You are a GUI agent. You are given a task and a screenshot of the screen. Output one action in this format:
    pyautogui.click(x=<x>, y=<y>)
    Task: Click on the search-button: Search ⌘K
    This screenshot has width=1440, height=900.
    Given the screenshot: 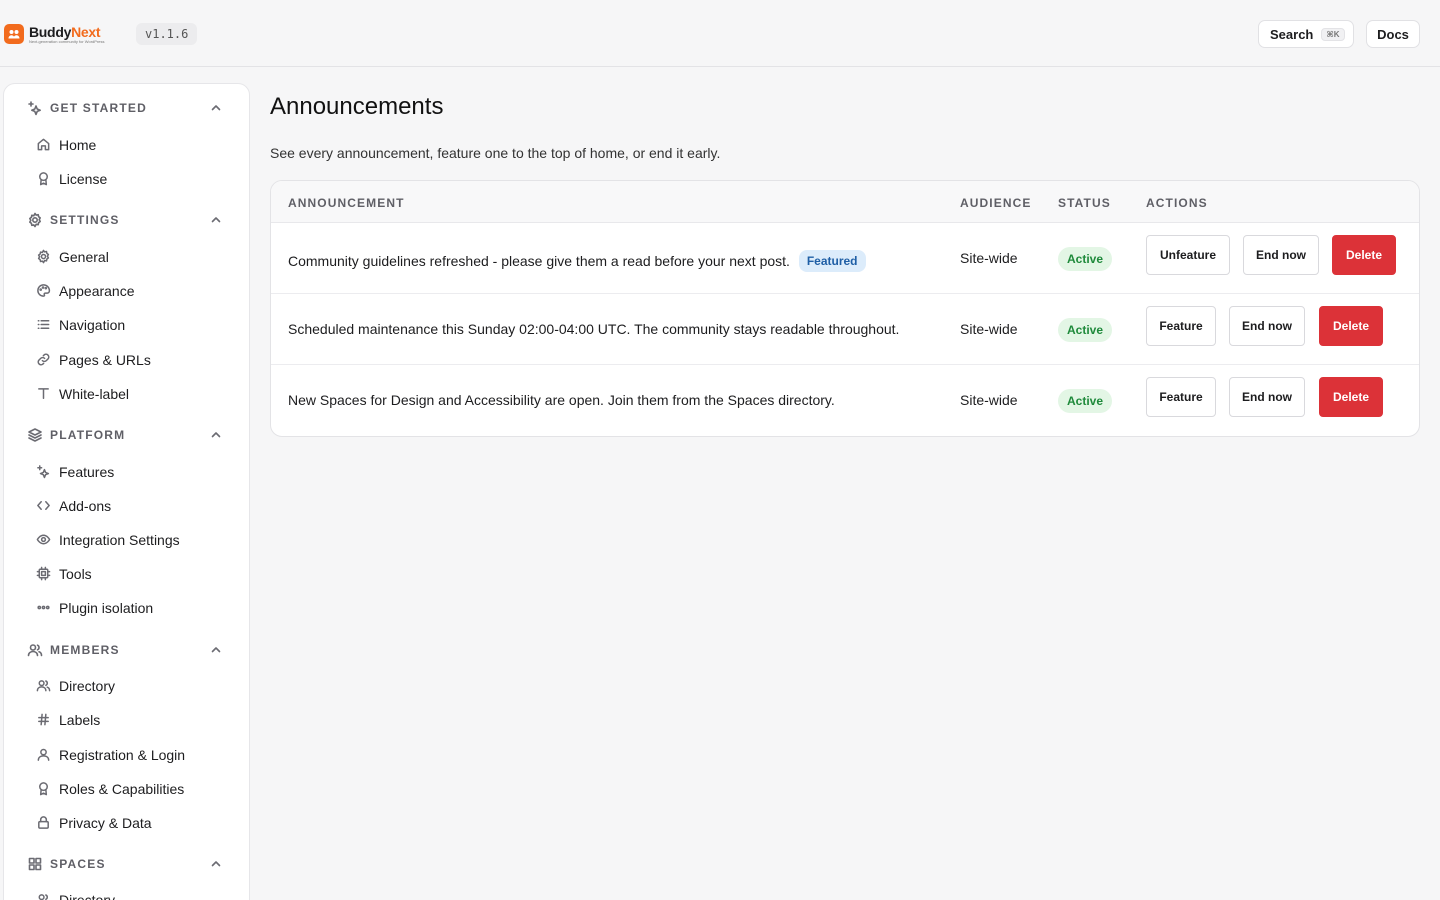 What is the action you would take?
    pyautogui.click(x=1306, y=34)
    